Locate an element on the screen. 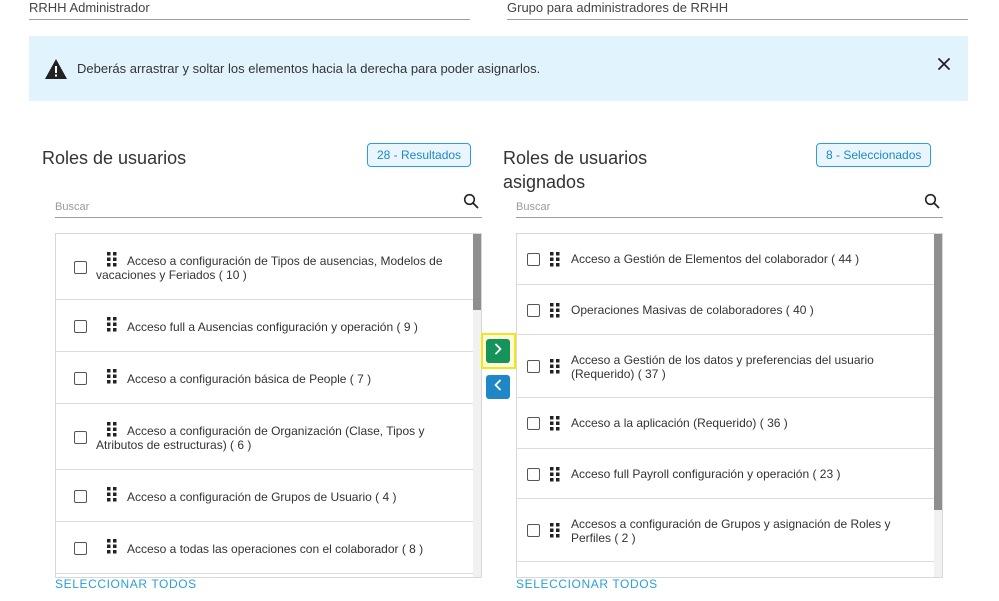 This screenshot has width=999, height=601. move-left-button is located at coordinates (498, 387).